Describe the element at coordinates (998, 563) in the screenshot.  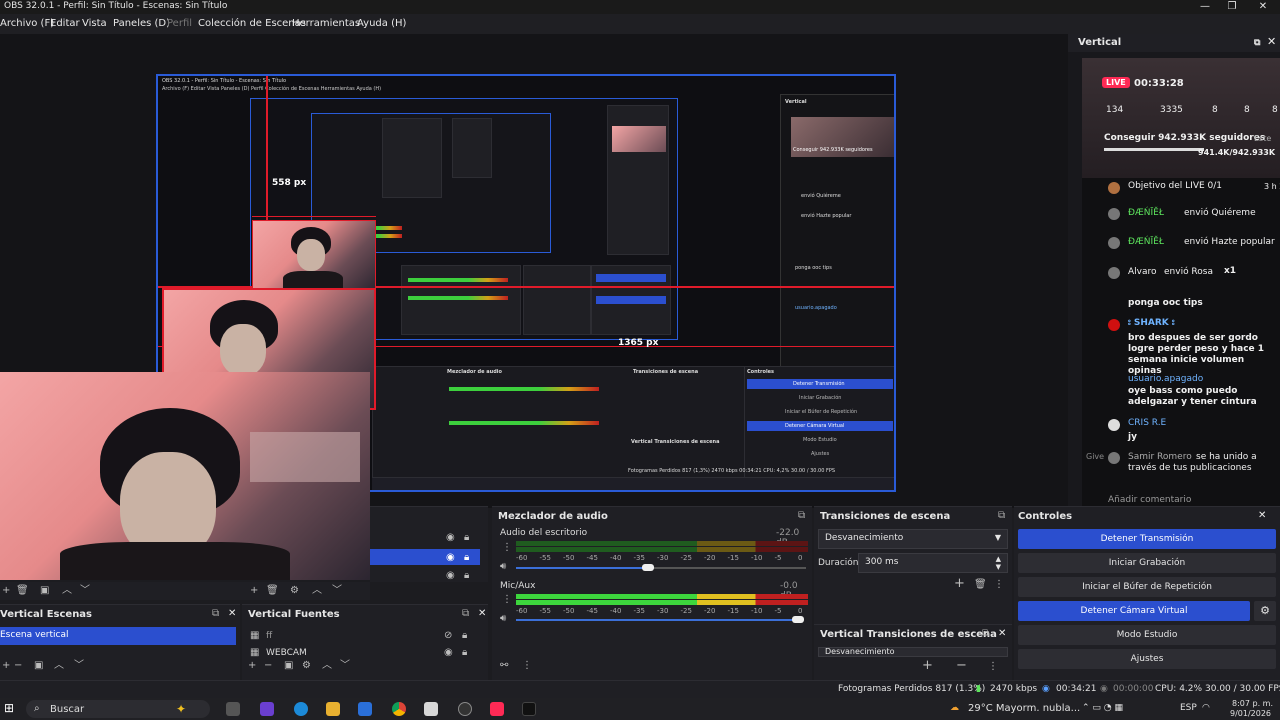
I see `stepper-icon: ▲ ▼` at that location.